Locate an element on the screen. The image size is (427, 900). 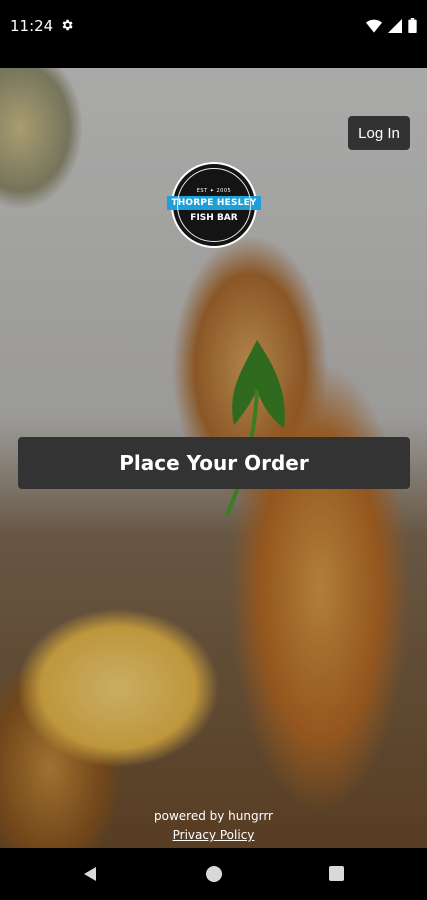
brand-logo: EST ✦ 2005 THORPE HESLEY FISH BAR is located at coordinates (214, 205).